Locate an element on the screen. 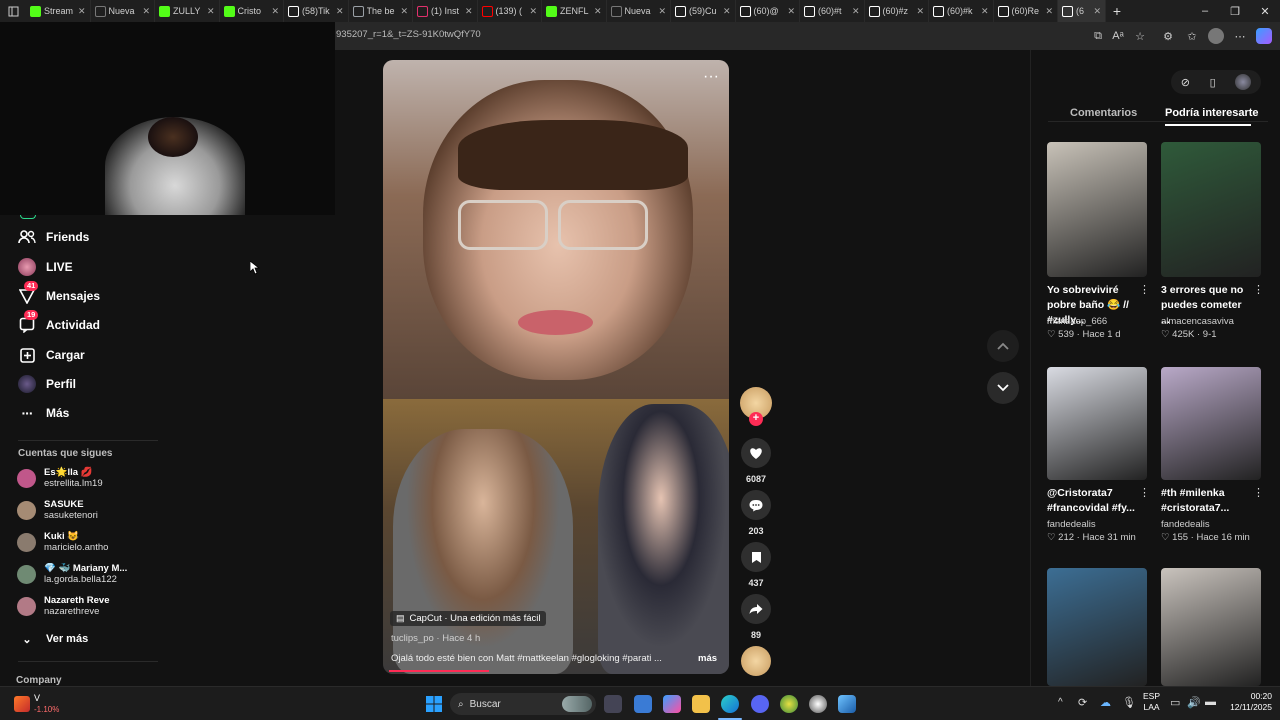  favorites-icon: ✩ is located at coordinates (1192, 36).